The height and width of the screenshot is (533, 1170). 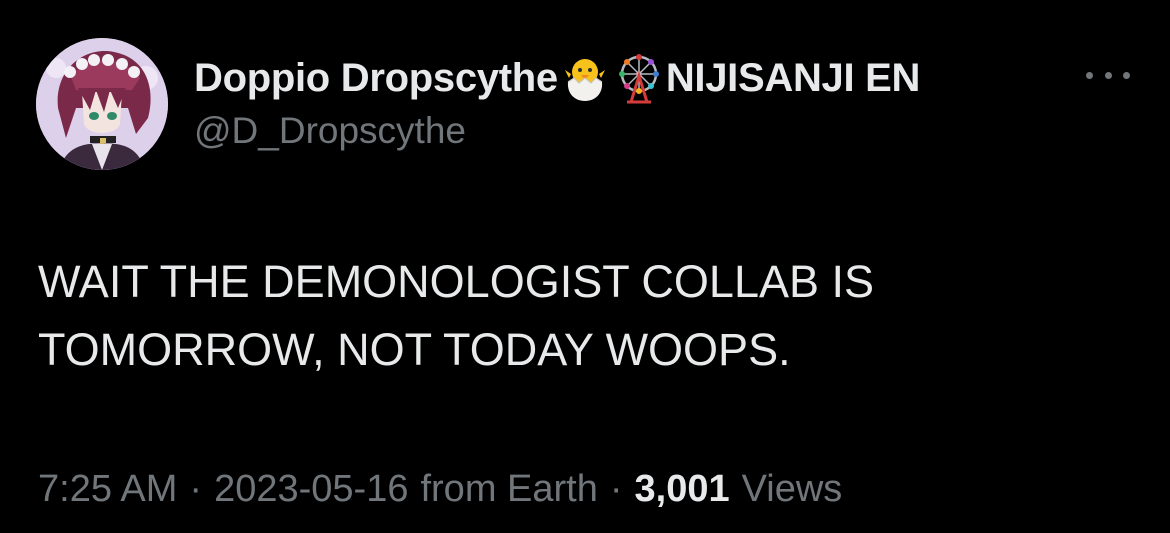 What do you see at coordinates (107, 489) in the screenshot?
I see `tweet-time: 7:25 AM` at bounding box center [107, 489].